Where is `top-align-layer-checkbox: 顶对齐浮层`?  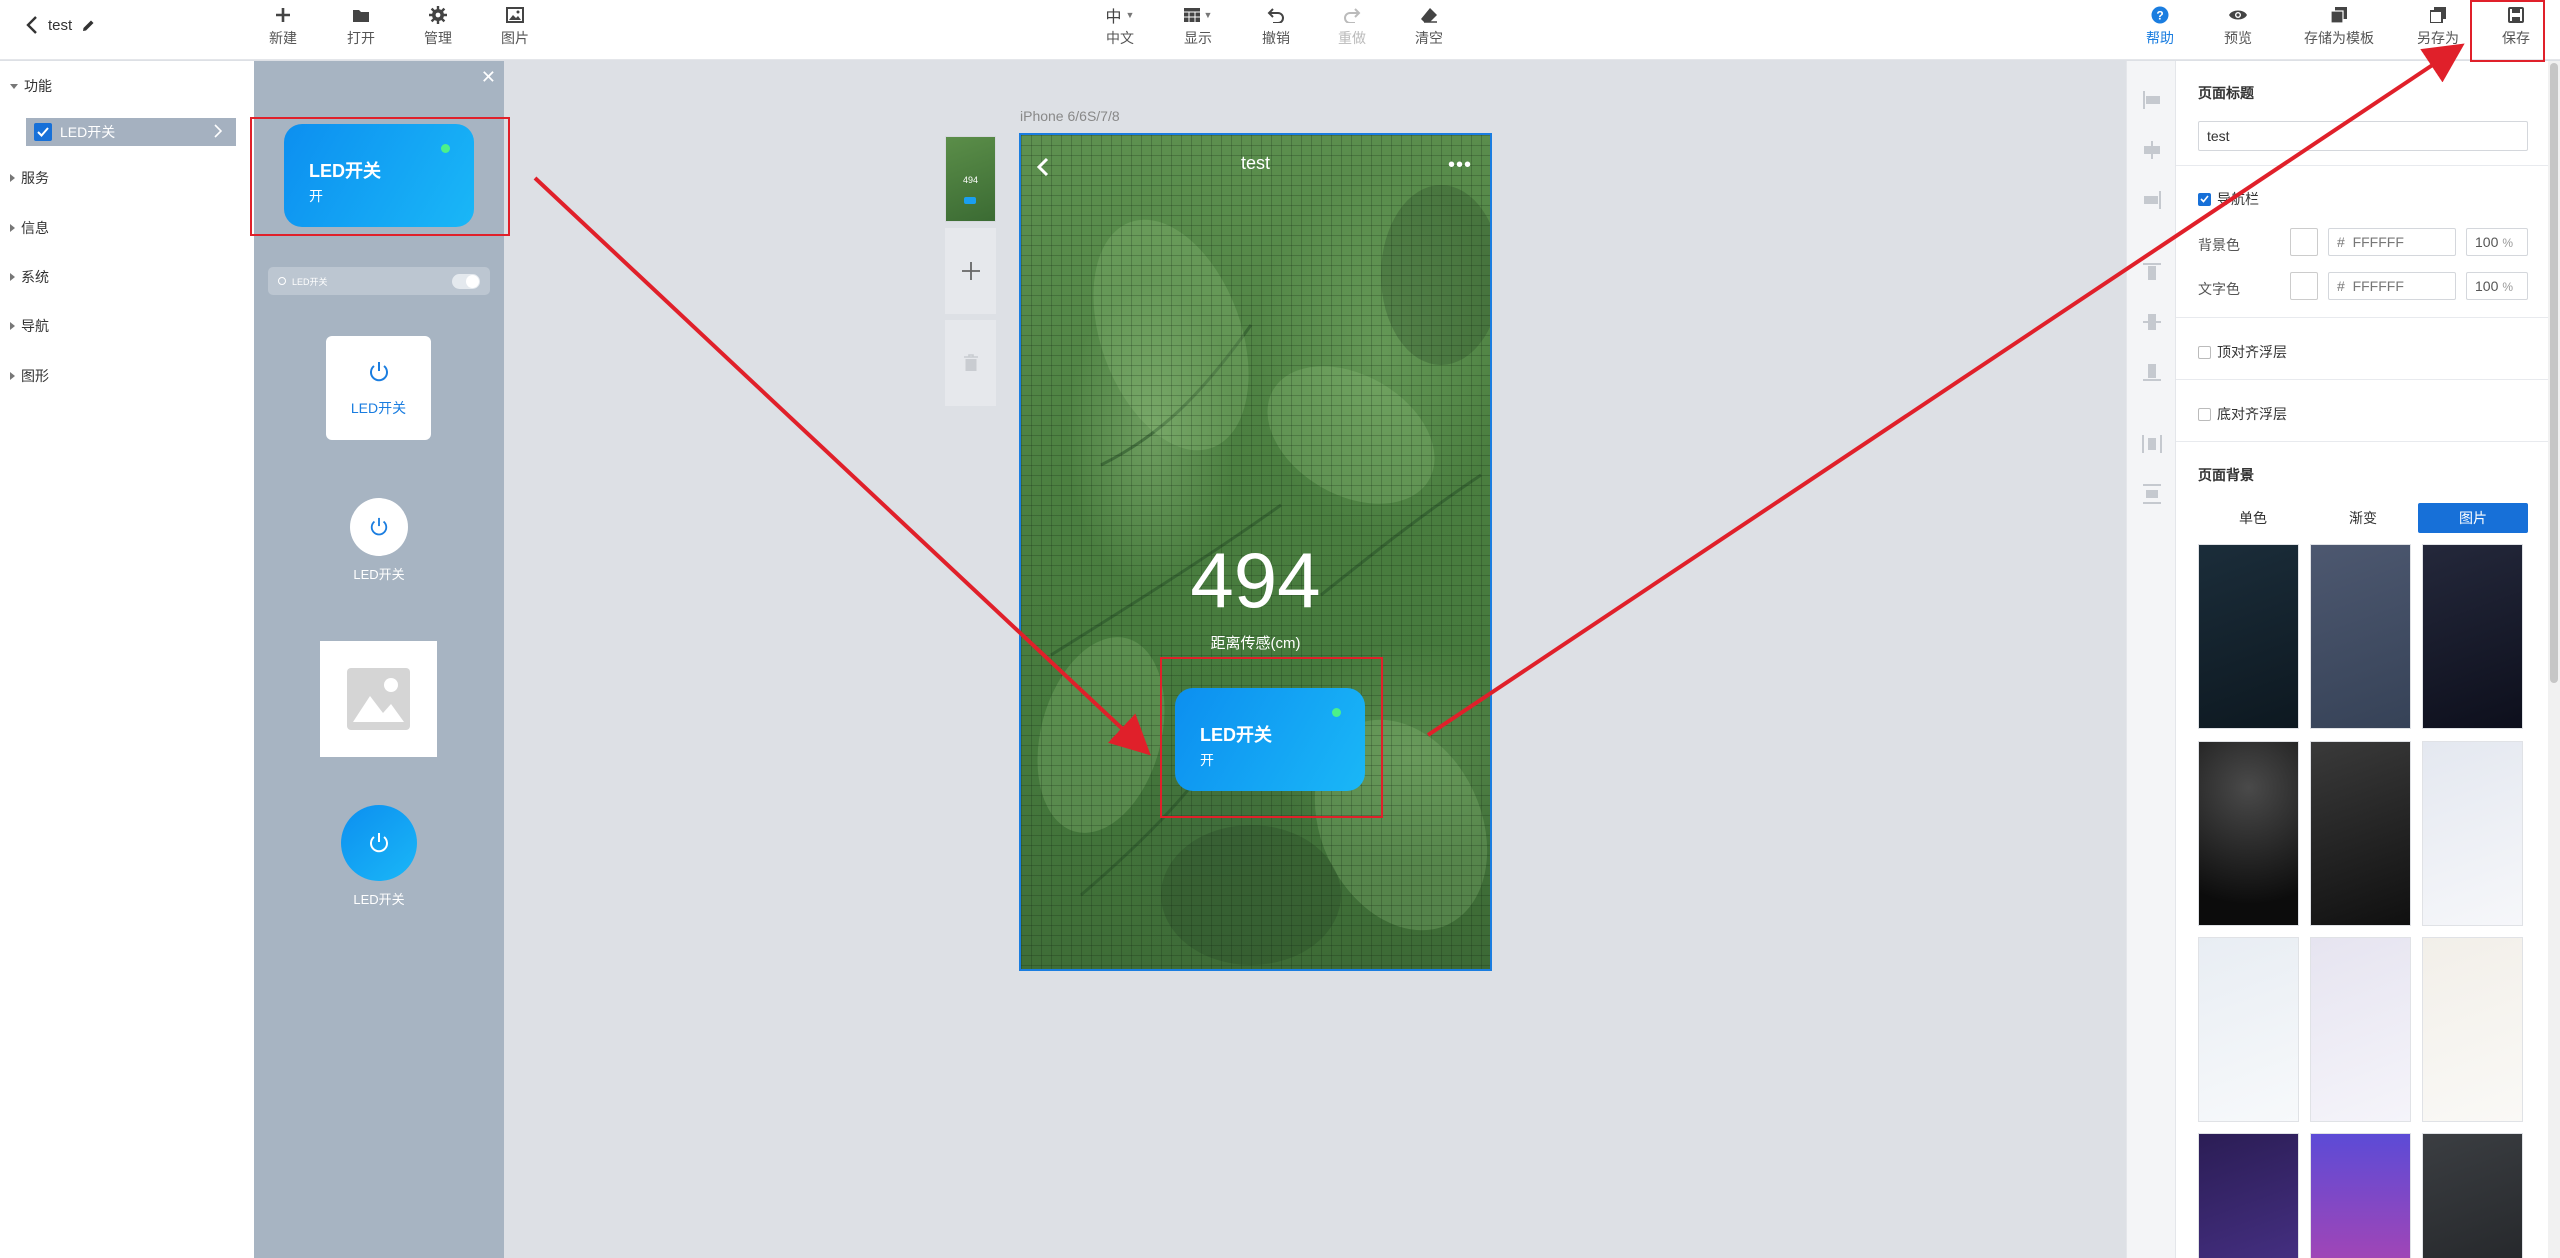
top-align-layer-checkbox: 顶对齐浮层 is located at coordinates (2242, 352).